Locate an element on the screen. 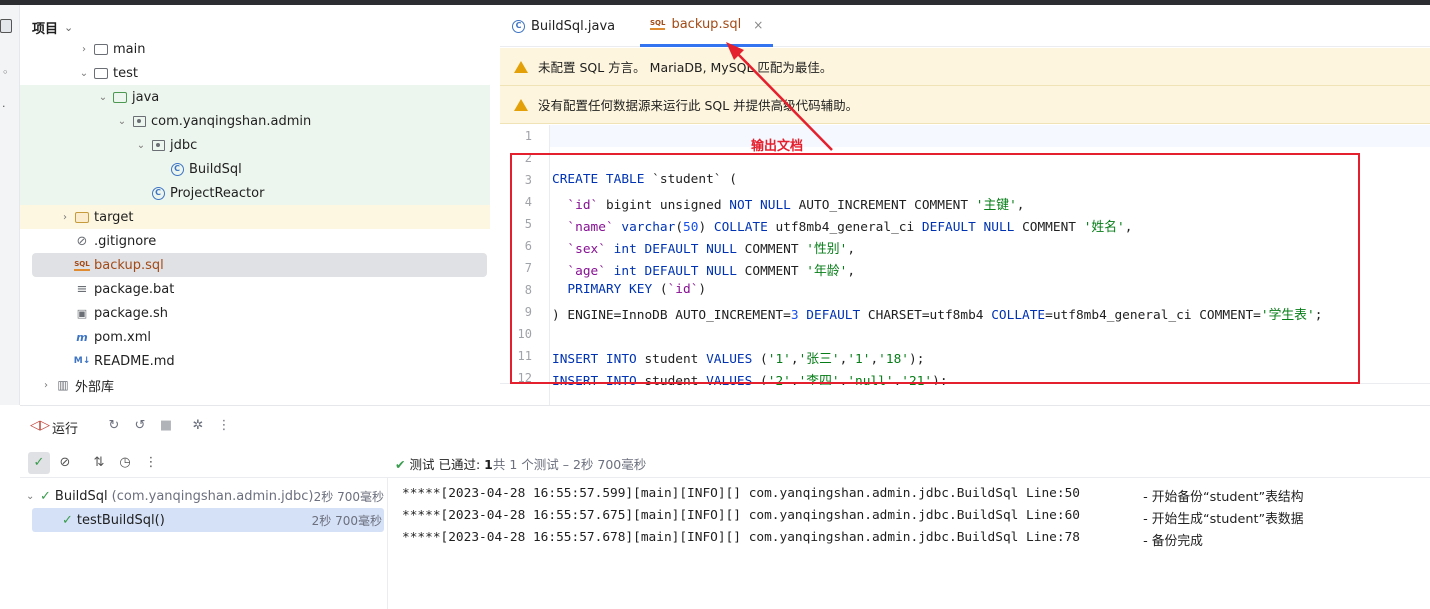  rerun-failed-icon: ↺ is located at coordinates (140, 426).